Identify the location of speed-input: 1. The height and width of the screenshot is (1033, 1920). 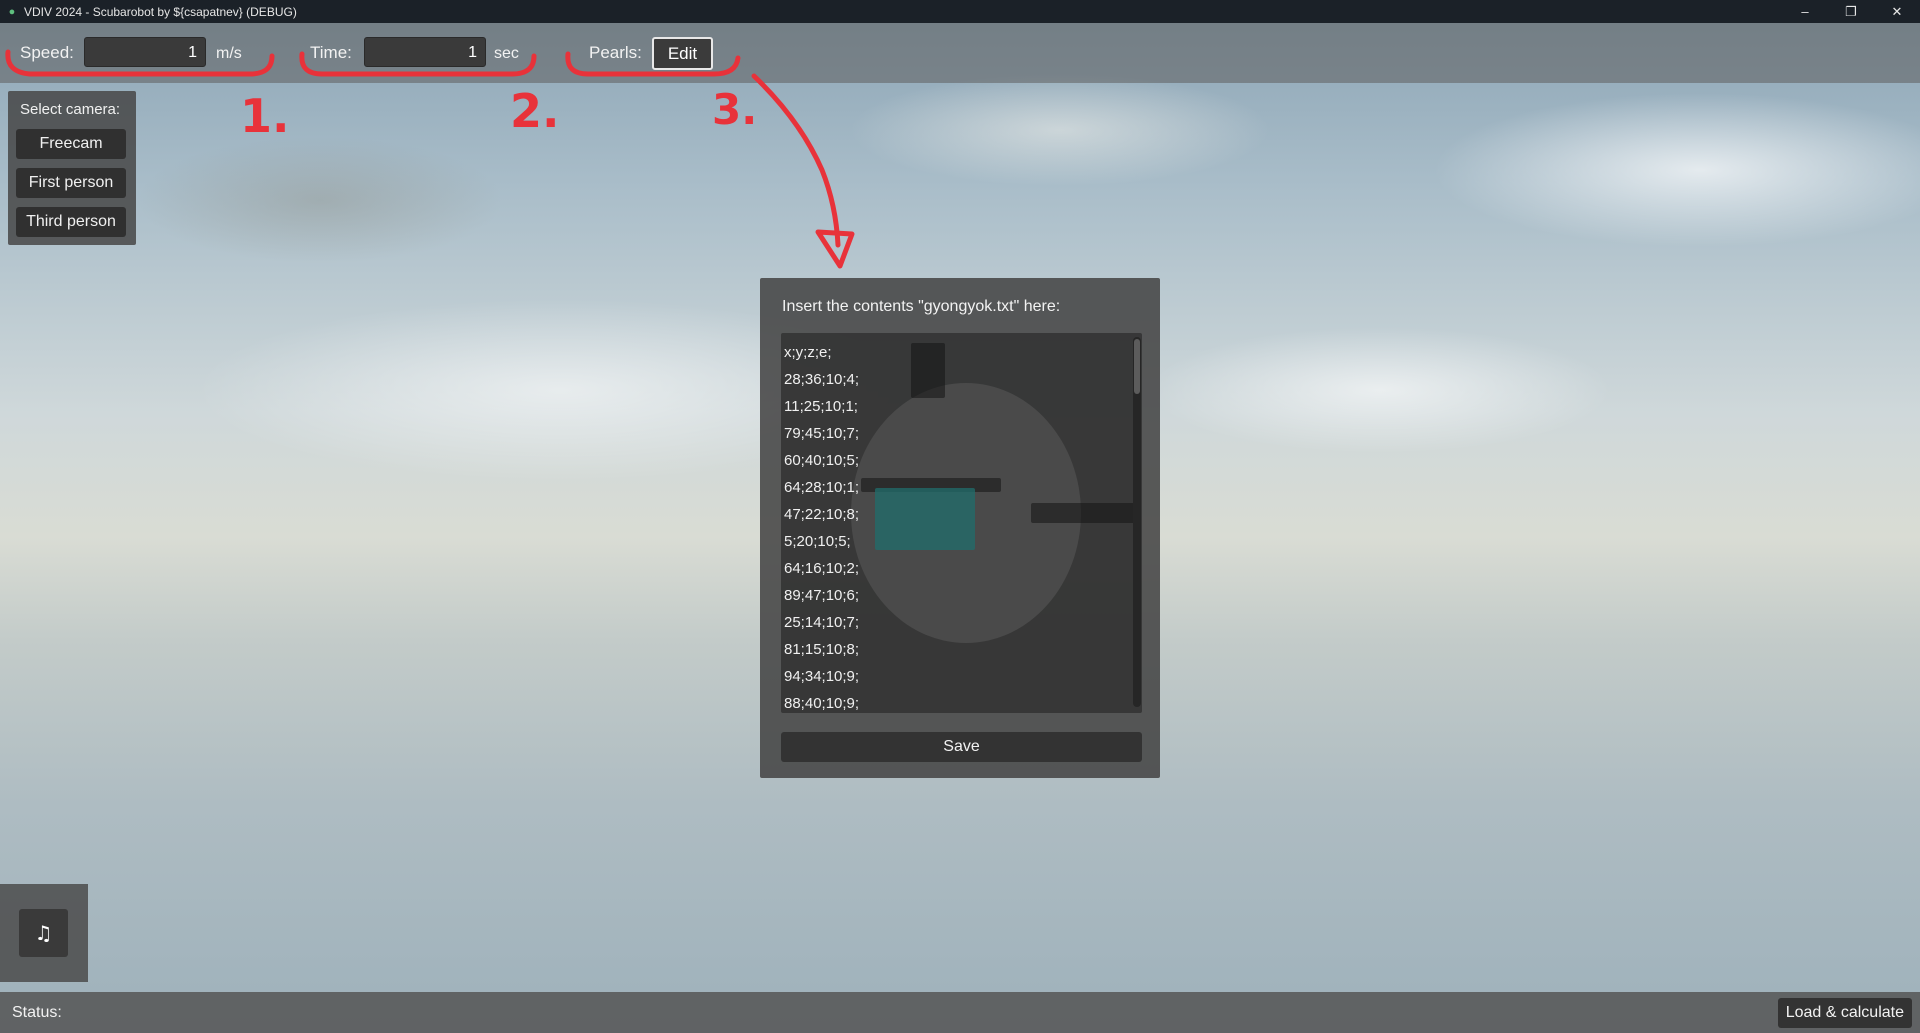
(145, 52).